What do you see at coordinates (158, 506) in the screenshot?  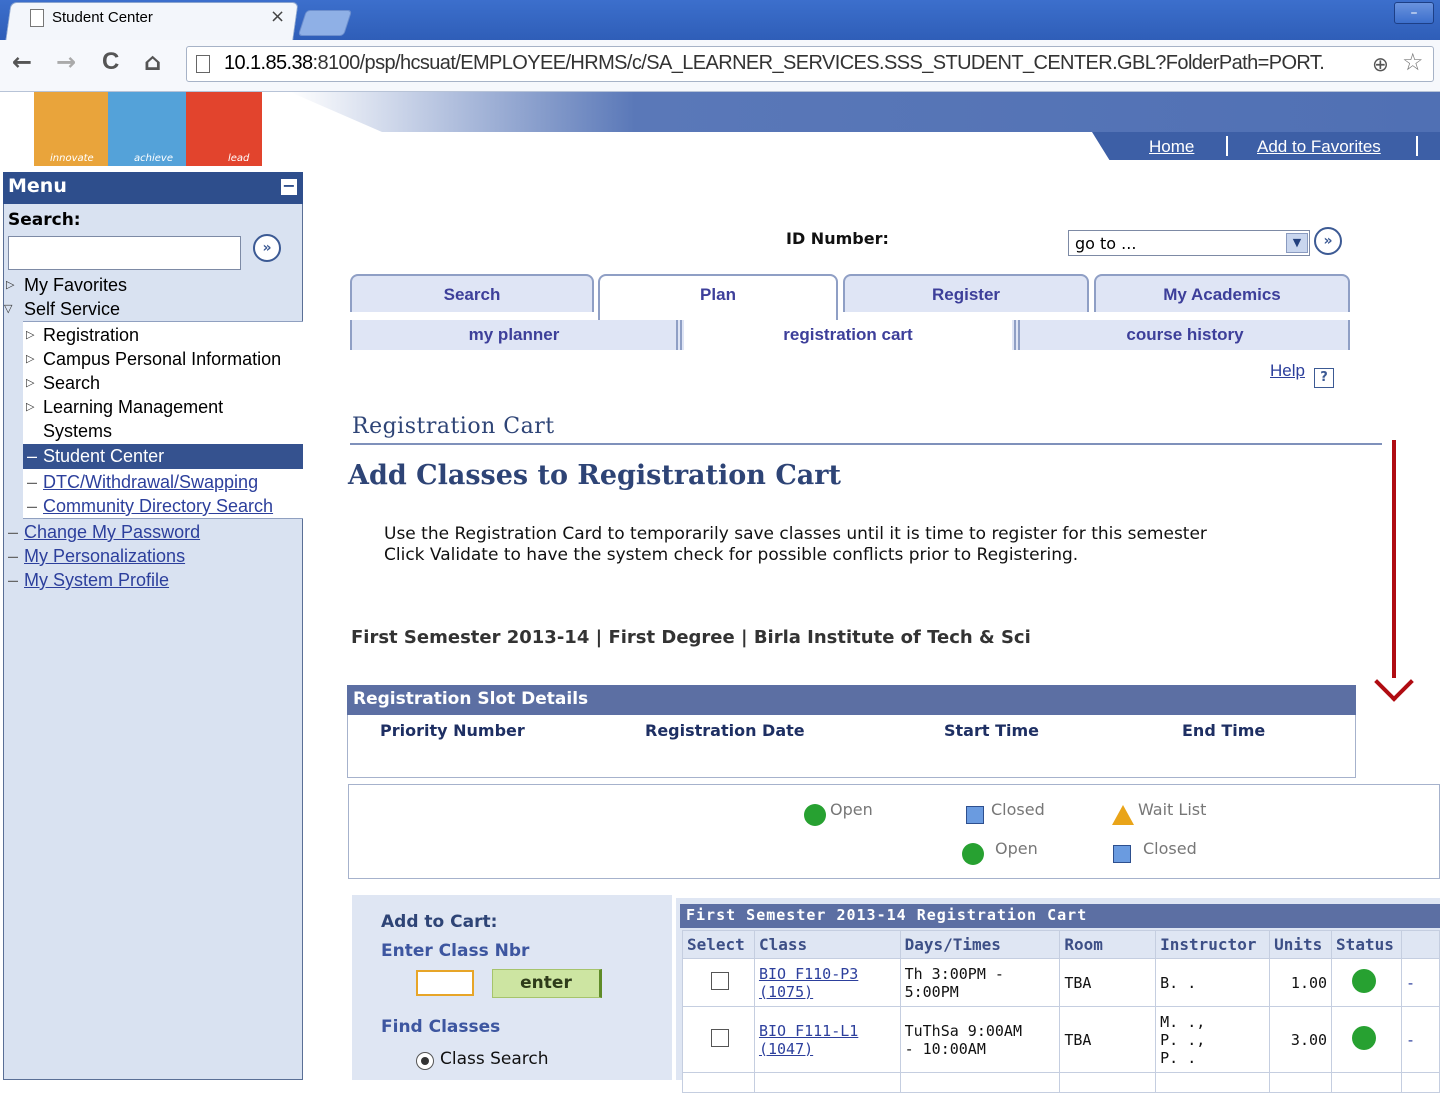 I see `menu-item-community-directory: Community Directory Search` at bounding box center [158, 506].